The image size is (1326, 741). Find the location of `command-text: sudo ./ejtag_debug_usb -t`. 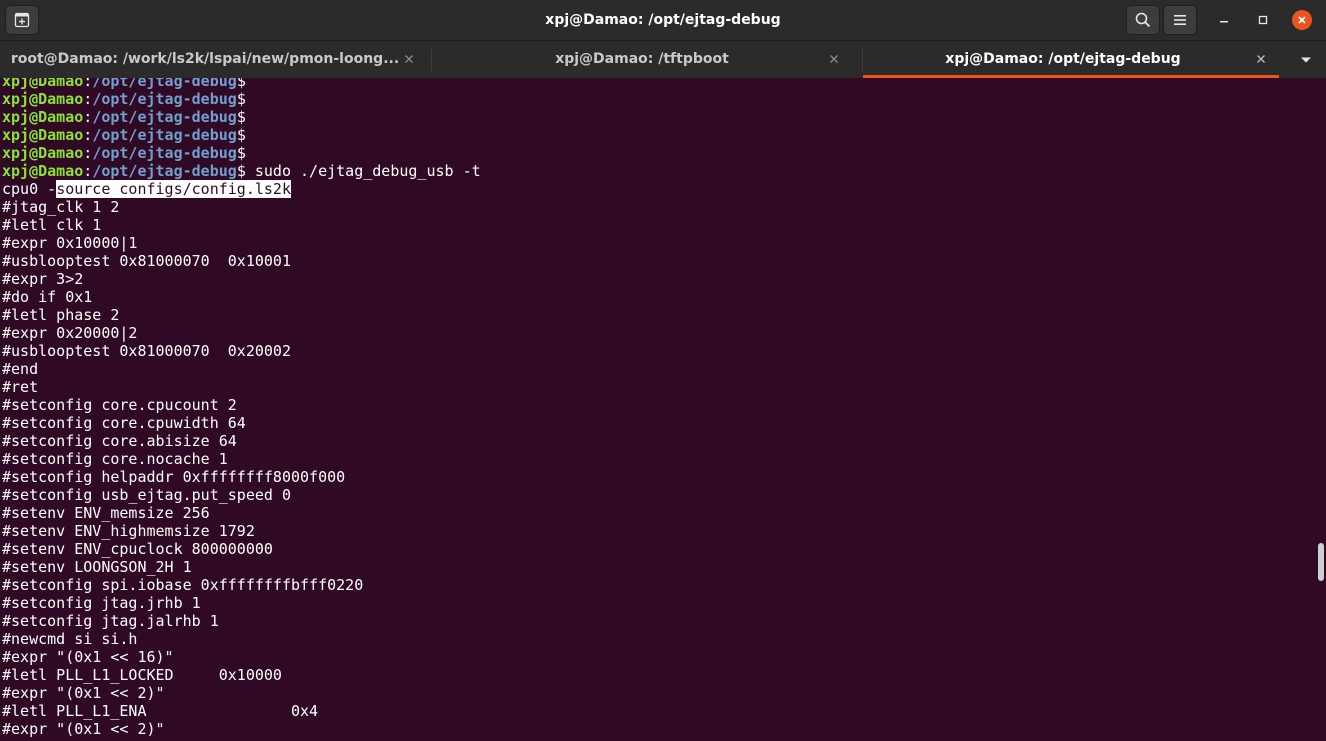

command-text: sudo ./ejtag_debug_usb -t is located at coordinates (363, 171).